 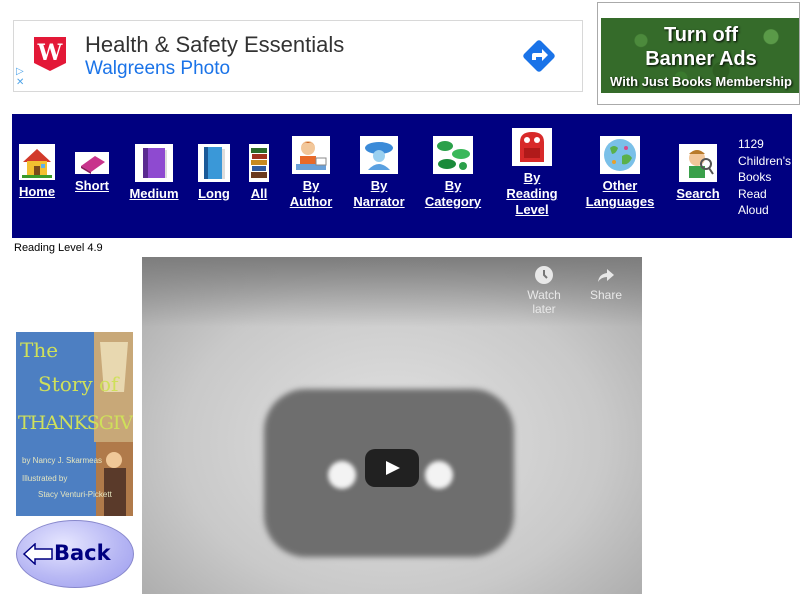 I want to click on globe-icon, so click(x=620, y=155).